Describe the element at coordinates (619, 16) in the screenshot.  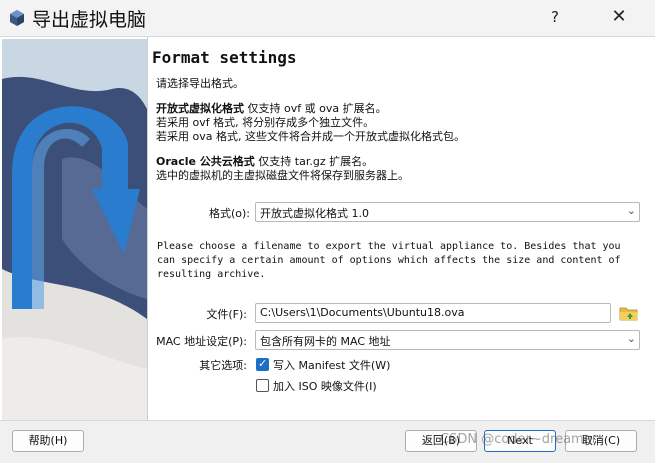
I see `close-button: ✕` at that location.